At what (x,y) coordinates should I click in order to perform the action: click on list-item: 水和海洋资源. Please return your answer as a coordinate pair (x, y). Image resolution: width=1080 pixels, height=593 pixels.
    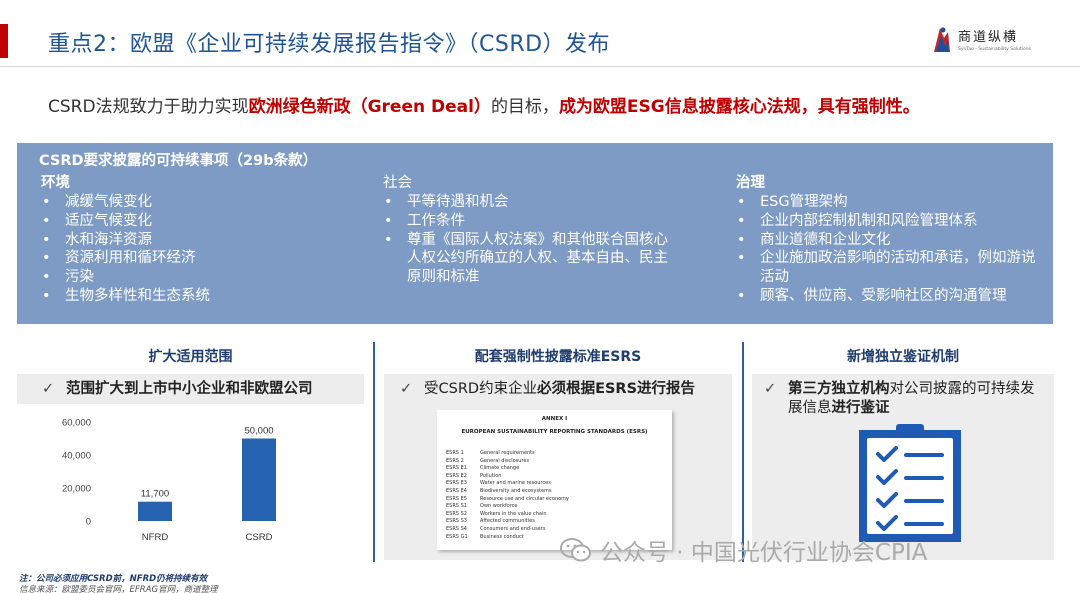
    Looking at the image, I should click on (201, 240).